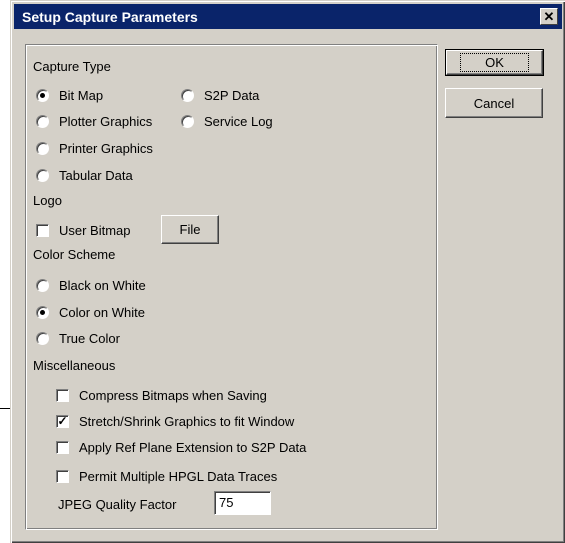  I want to click on cancel-button-label: Cancel, so click(494, 103).